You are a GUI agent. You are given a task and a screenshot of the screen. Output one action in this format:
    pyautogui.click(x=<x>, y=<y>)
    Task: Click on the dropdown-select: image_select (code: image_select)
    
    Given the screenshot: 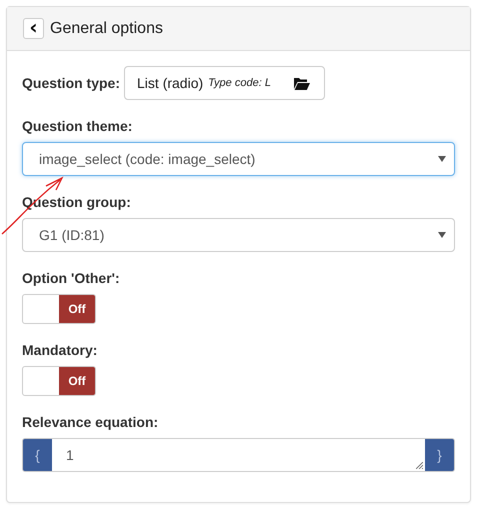 What is the action you would take?
    pyautogui.click(x=238, y=159)
    